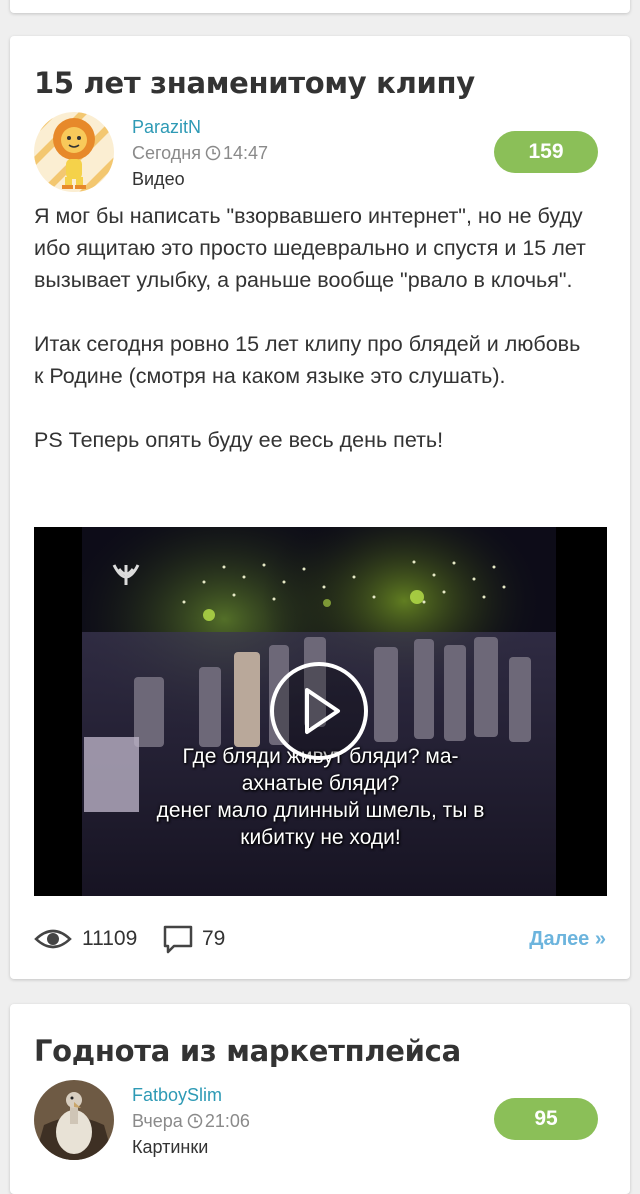 This screenshot has width=640, height=1194. I want to click on lion-avatar-icon, so click(74, 152).